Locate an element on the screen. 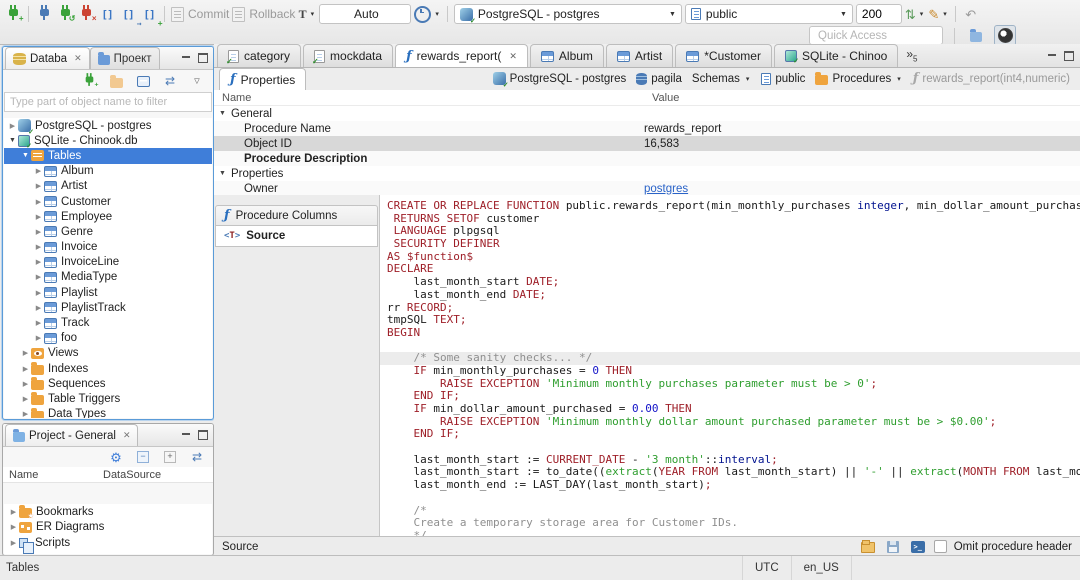  project-item-scripts: ▶ Scripts is located at coordinates (108, 544).